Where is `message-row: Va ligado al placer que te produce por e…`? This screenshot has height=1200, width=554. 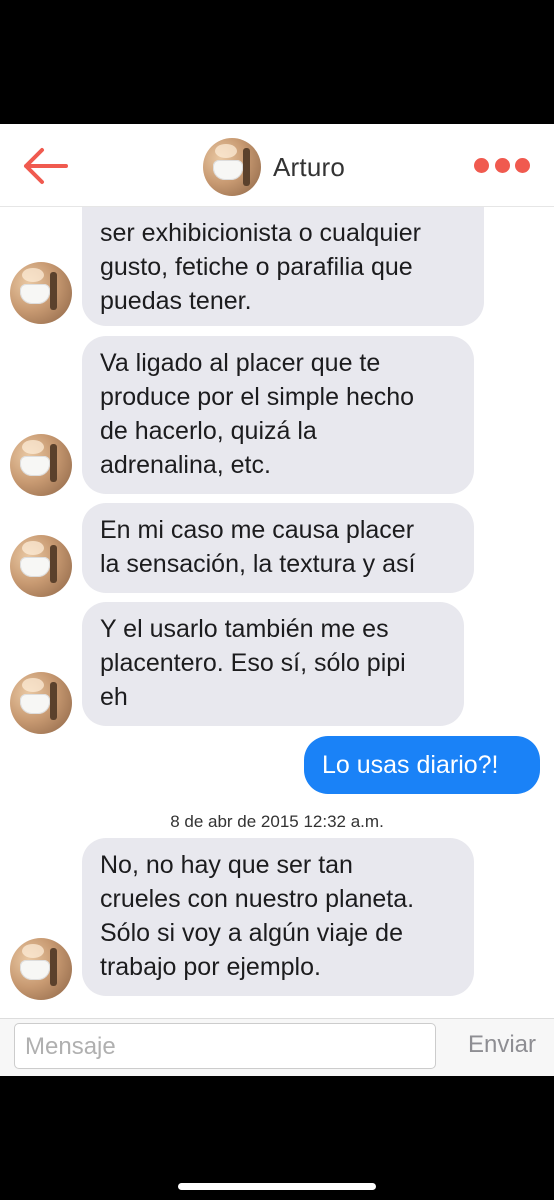
message-row: Va ligado al placer que te produce por e… is located at coordinates (277, 416).